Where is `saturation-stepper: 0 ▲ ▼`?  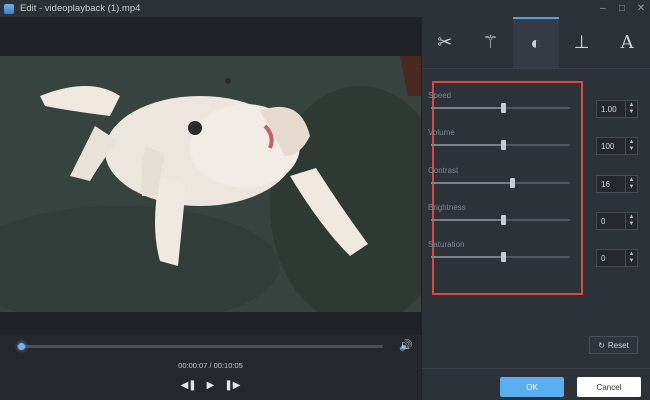 saturation-stepper: 0 ▲ ▼ is located at coordinates (617, 258).